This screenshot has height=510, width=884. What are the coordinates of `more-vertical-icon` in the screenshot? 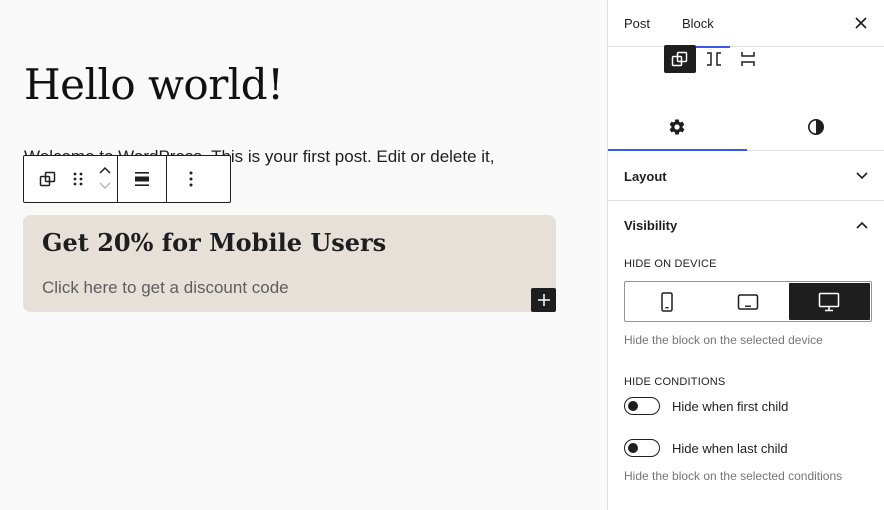 It's located at (191, 179).